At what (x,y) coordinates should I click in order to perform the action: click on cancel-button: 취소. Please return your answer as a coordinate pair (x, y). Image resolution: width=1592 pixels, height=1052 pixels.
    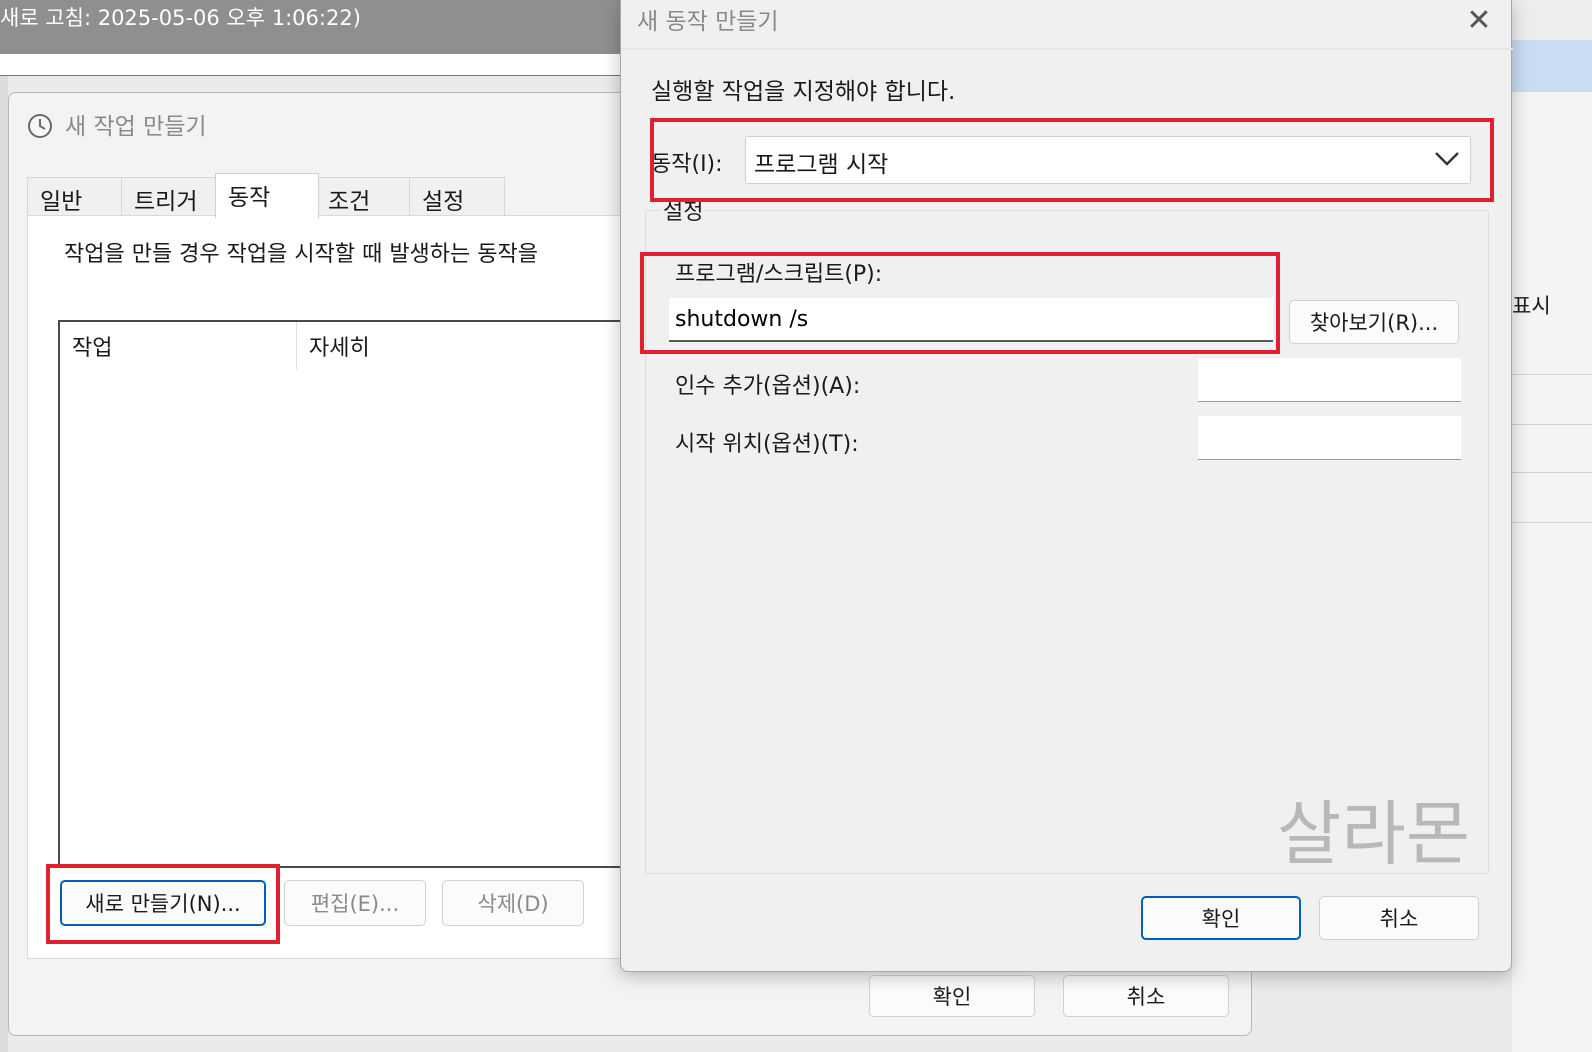
    Looking at the image, I should click on (1399, 918).